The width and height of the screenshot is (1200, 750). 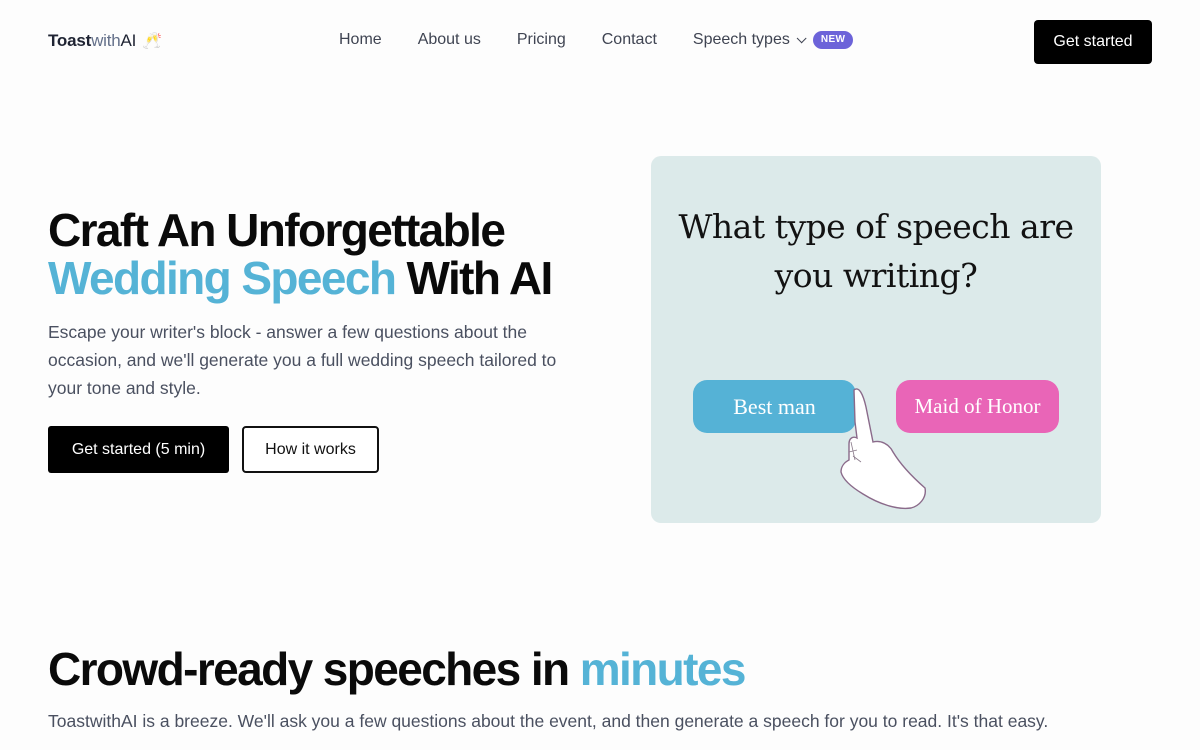 What do you see at coordinates (876, 251) in the screenshot?
I see `illustration-question: What type of speech are you writing?` at bounding box center [876, 251].